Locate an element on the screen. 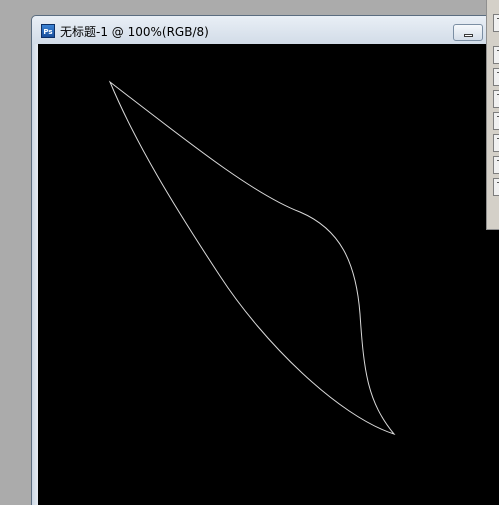 The image size is (499, 505). right-tool-panel is located at coordinates (492, 115).